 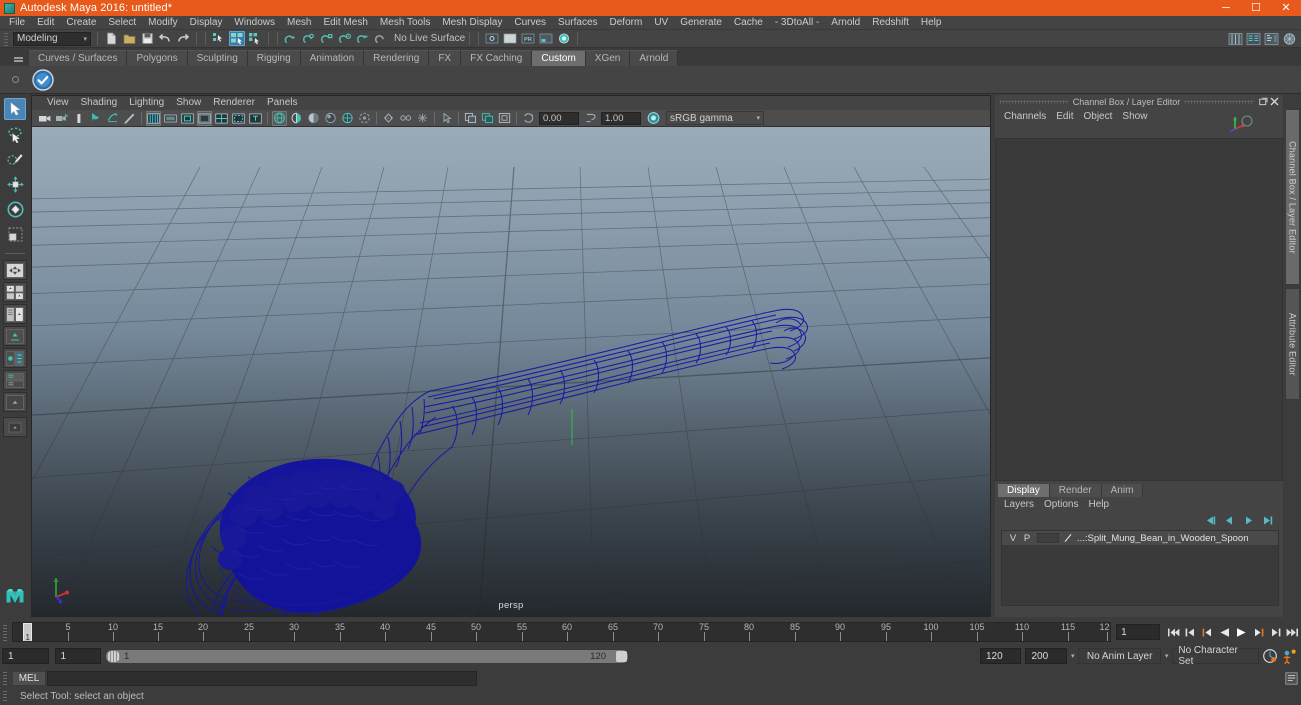 What do you see at coordinates (296, 118) in the screenshot?
I see `smooth-shade-all-icon` at bounding box center [296, 118].